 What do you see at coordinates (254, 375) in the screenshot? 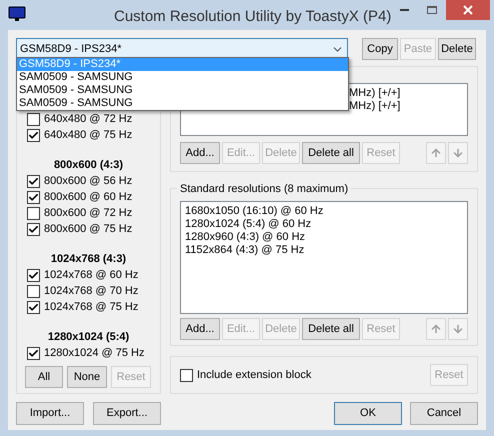
I see `extension-label: Include extension block` at bounding box center [254, 375].